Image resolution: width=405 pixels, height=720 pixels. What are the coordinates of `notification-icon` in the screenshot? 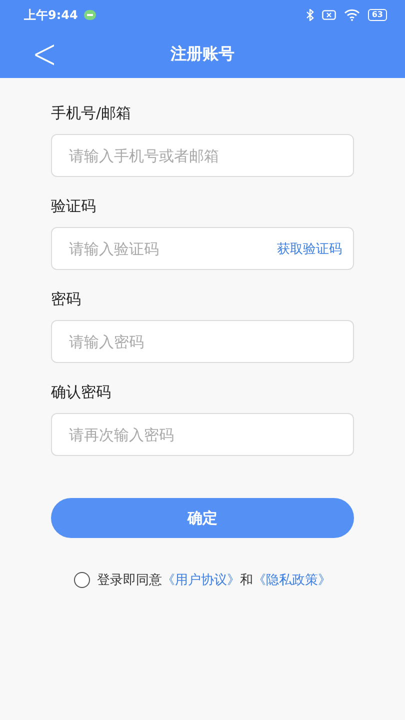 It's located at (90, 15).